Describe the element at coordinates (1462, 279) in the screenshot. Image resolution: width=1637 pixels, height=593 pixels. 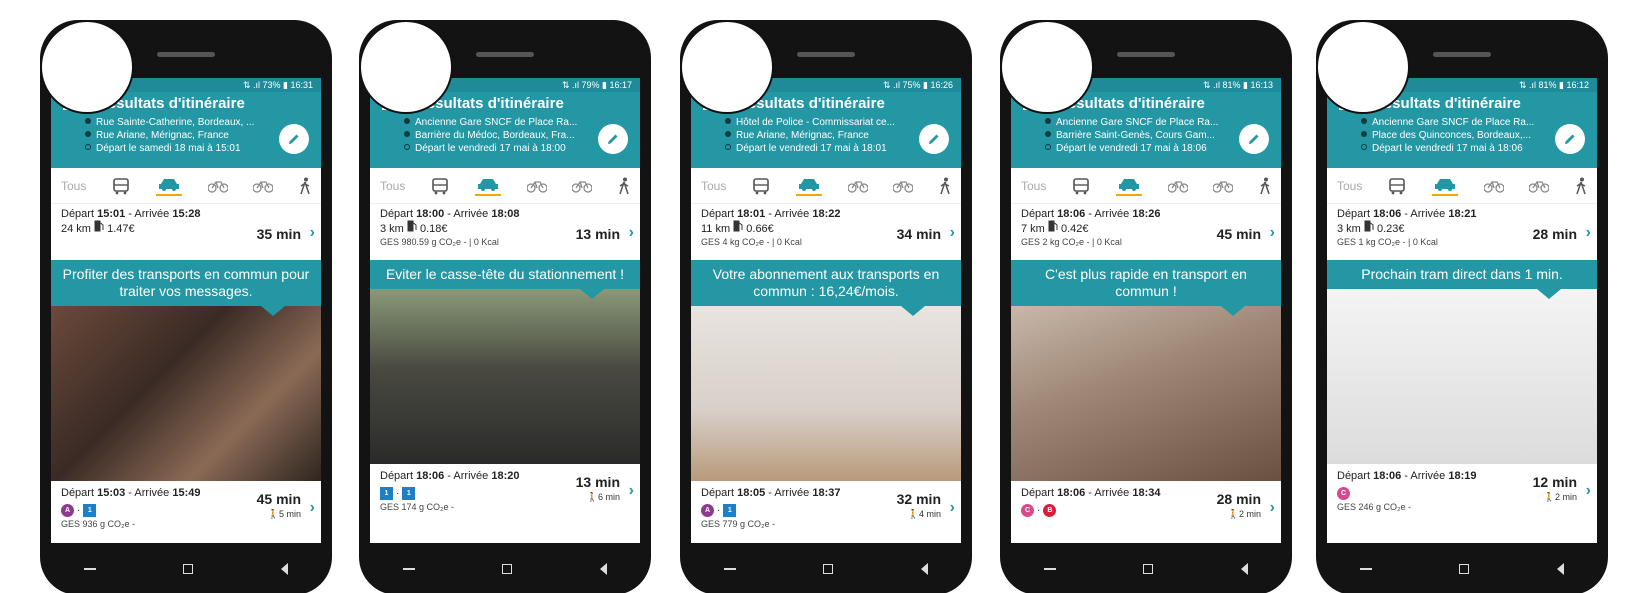
I see `promo-banner: Prochain tram direct dans 1 min.` at that location.